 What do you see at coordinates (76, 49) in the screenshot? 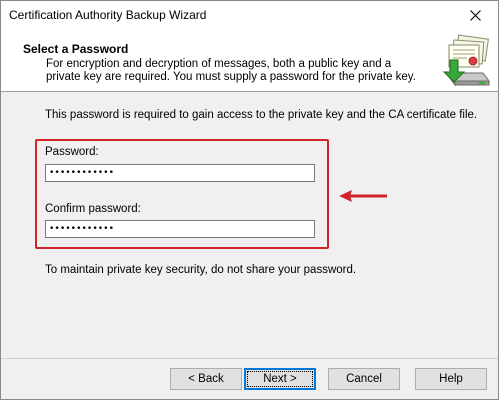
I see `page-title: Select a Password` at bounding box center [76, 49].